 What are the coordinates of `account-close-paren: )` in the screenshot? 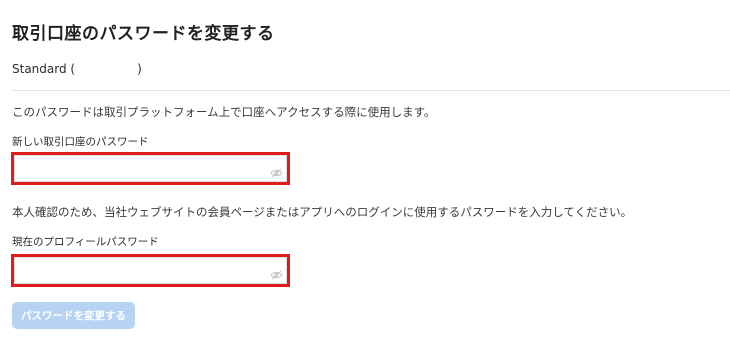 It's located at (139, 69).